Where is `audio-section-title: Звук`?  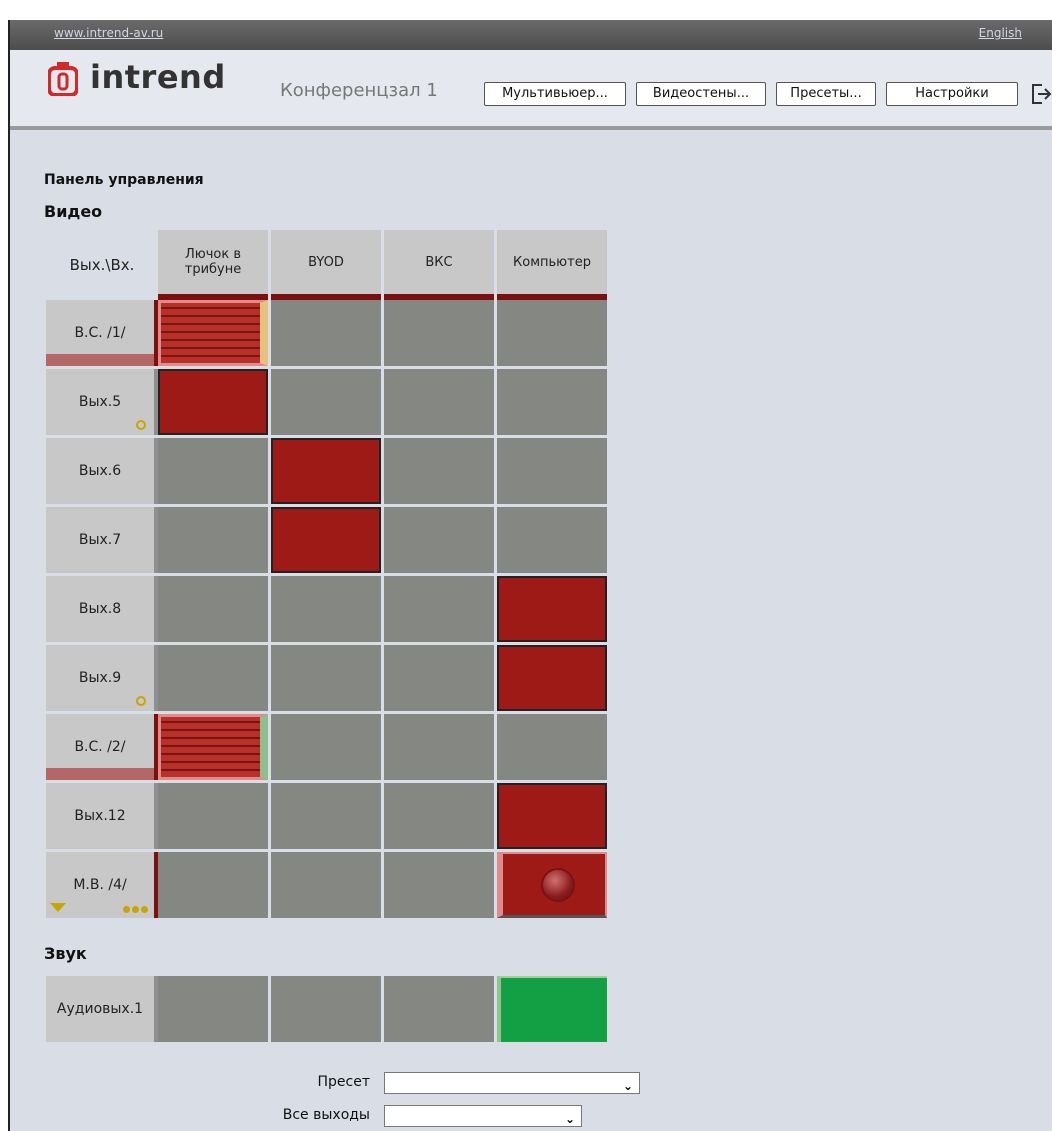 audio-section-title: Звук is located at coordinates (65, 953).